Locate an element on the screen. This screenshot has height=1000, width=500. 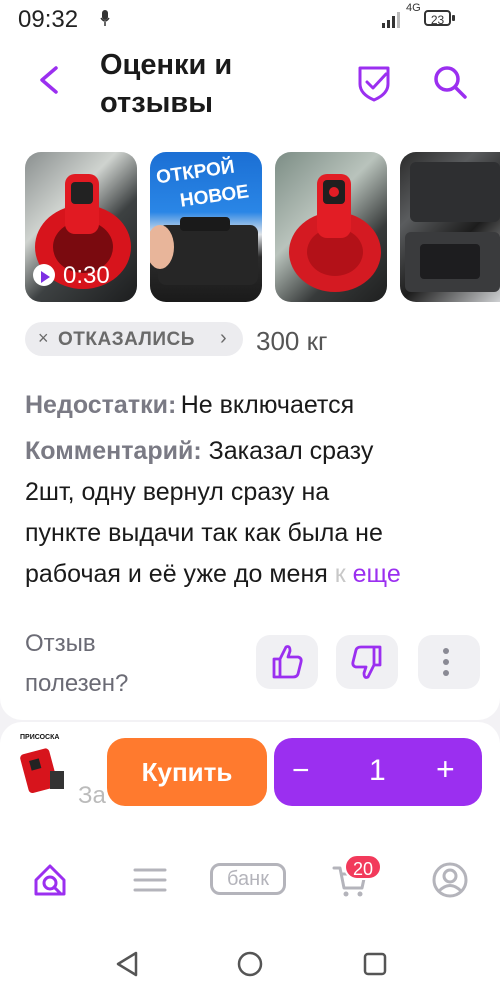
thumbs-up-icon is located at coordinates (287, 662).